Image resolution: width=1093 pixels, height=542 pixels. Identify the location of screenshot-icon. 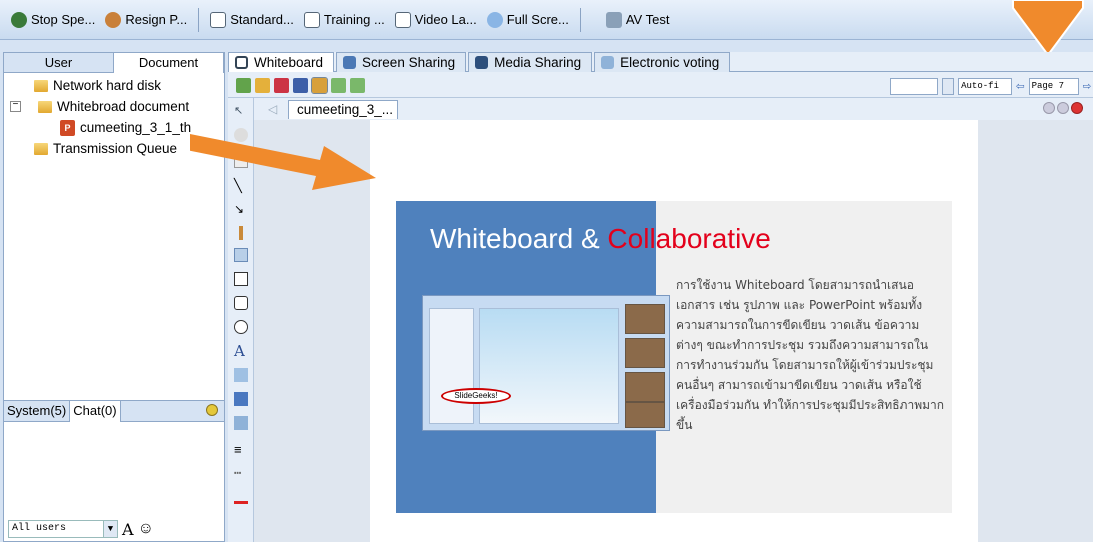
(241, 423).